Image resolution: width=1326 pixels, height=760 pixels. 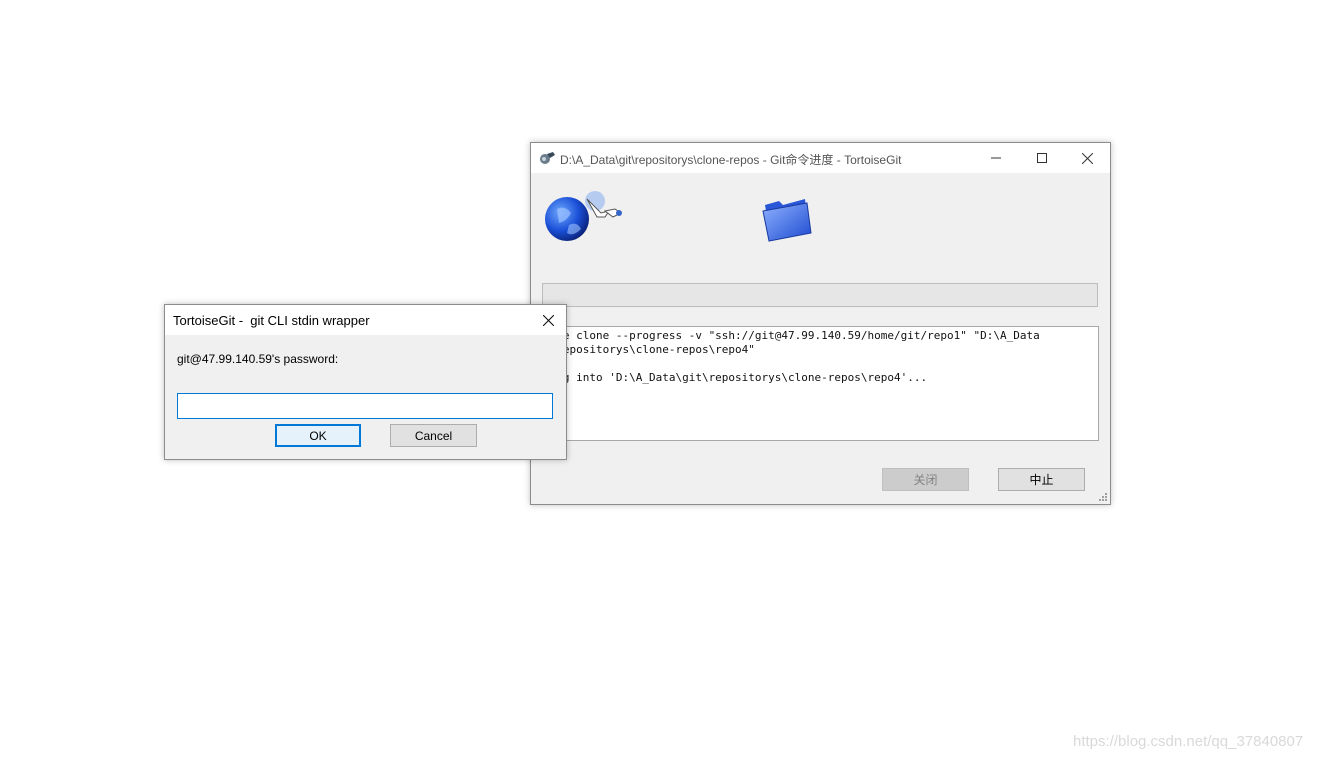 What do you see at coordinates (433, 435) in the screenshot?
I see `cancel-button: Cancel` at bounding box center [433, 435].